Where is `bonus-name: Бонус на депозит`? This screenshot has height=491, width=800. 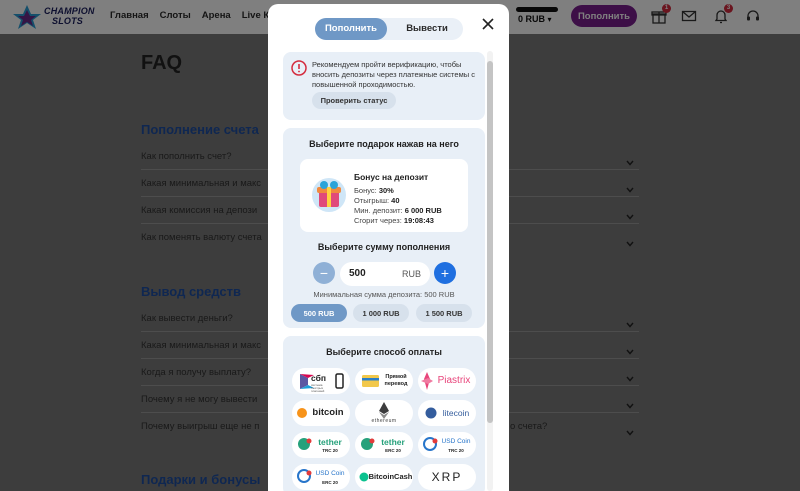 bonus-name: Бонус на депозит is located at coordinates (391, 177).